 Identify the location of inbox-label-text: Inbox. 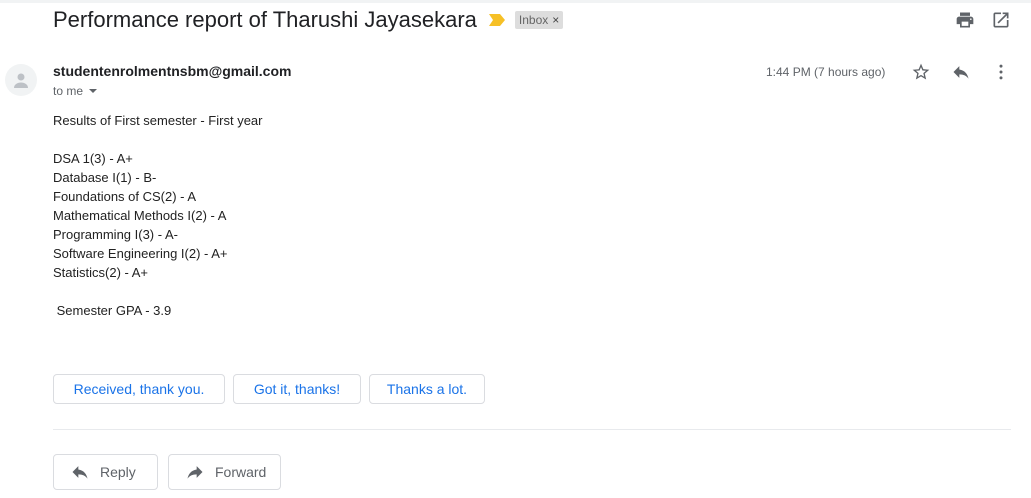
(533, 20).